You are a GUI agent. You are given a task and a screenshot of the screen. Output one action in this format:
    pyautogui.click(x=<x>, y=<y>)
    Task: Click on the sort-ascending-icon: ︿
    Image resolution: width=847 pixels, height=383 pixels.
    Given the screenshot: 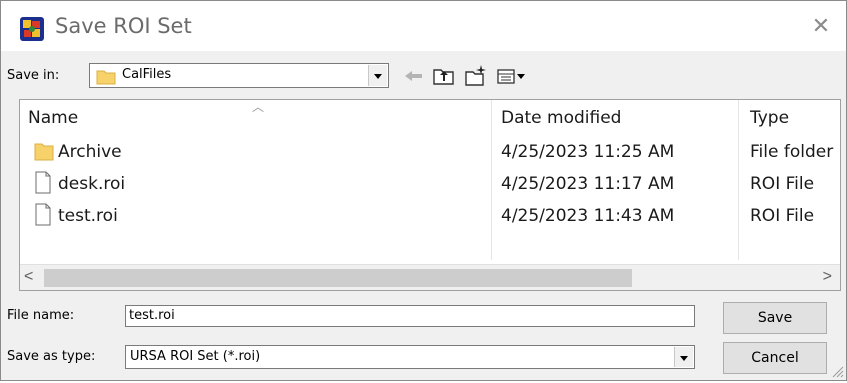 What is the action you would take?
    pyautogui.click(x=258, y=107)
    